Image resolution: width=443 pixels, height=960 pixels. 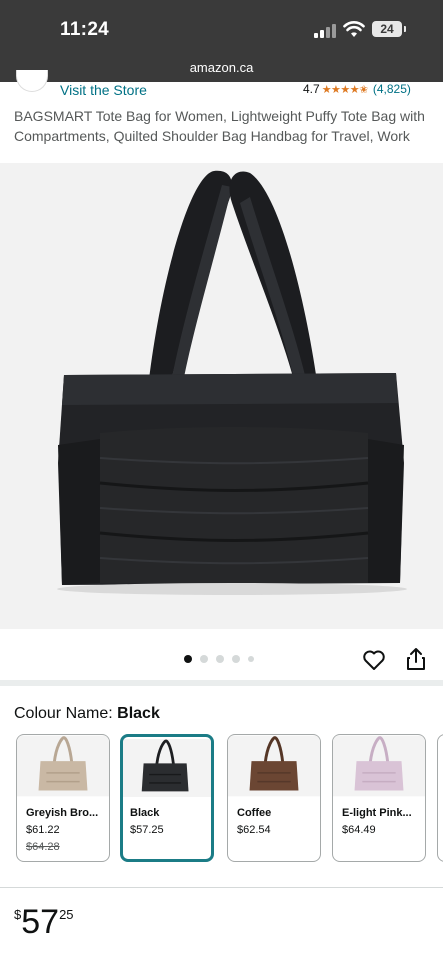 I want to click on carousel-dot-active, so click(x=188, y=659).